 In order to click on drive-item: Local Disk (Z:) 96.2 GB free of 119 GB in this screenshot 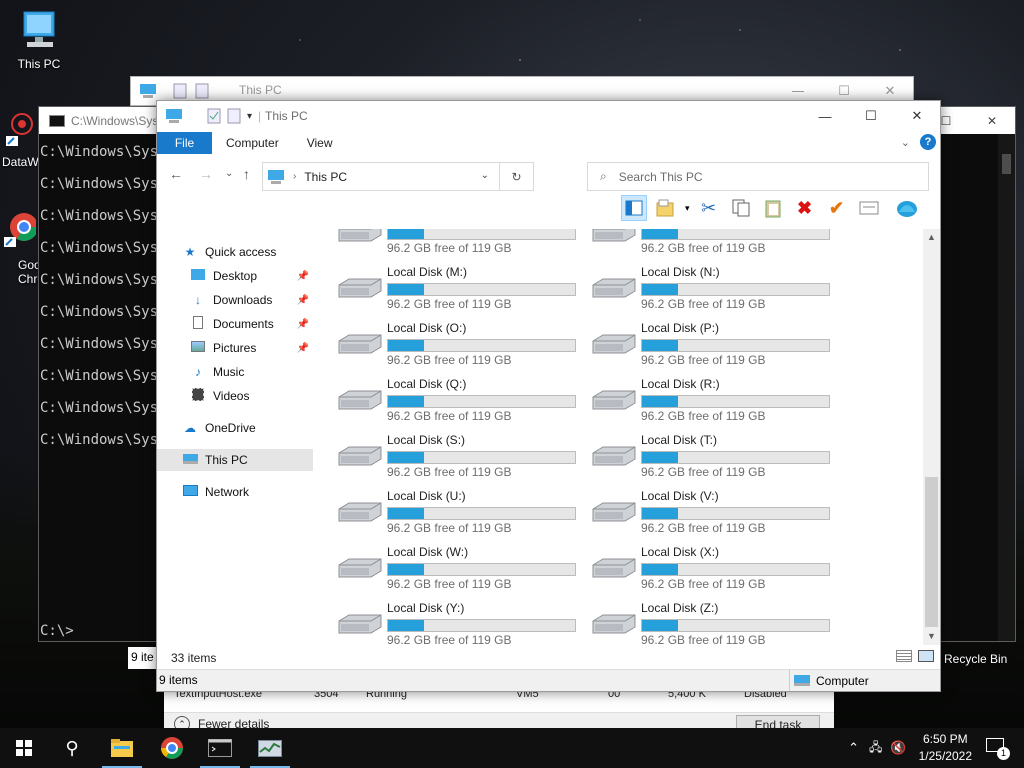, I will do `click(706, 623)`.